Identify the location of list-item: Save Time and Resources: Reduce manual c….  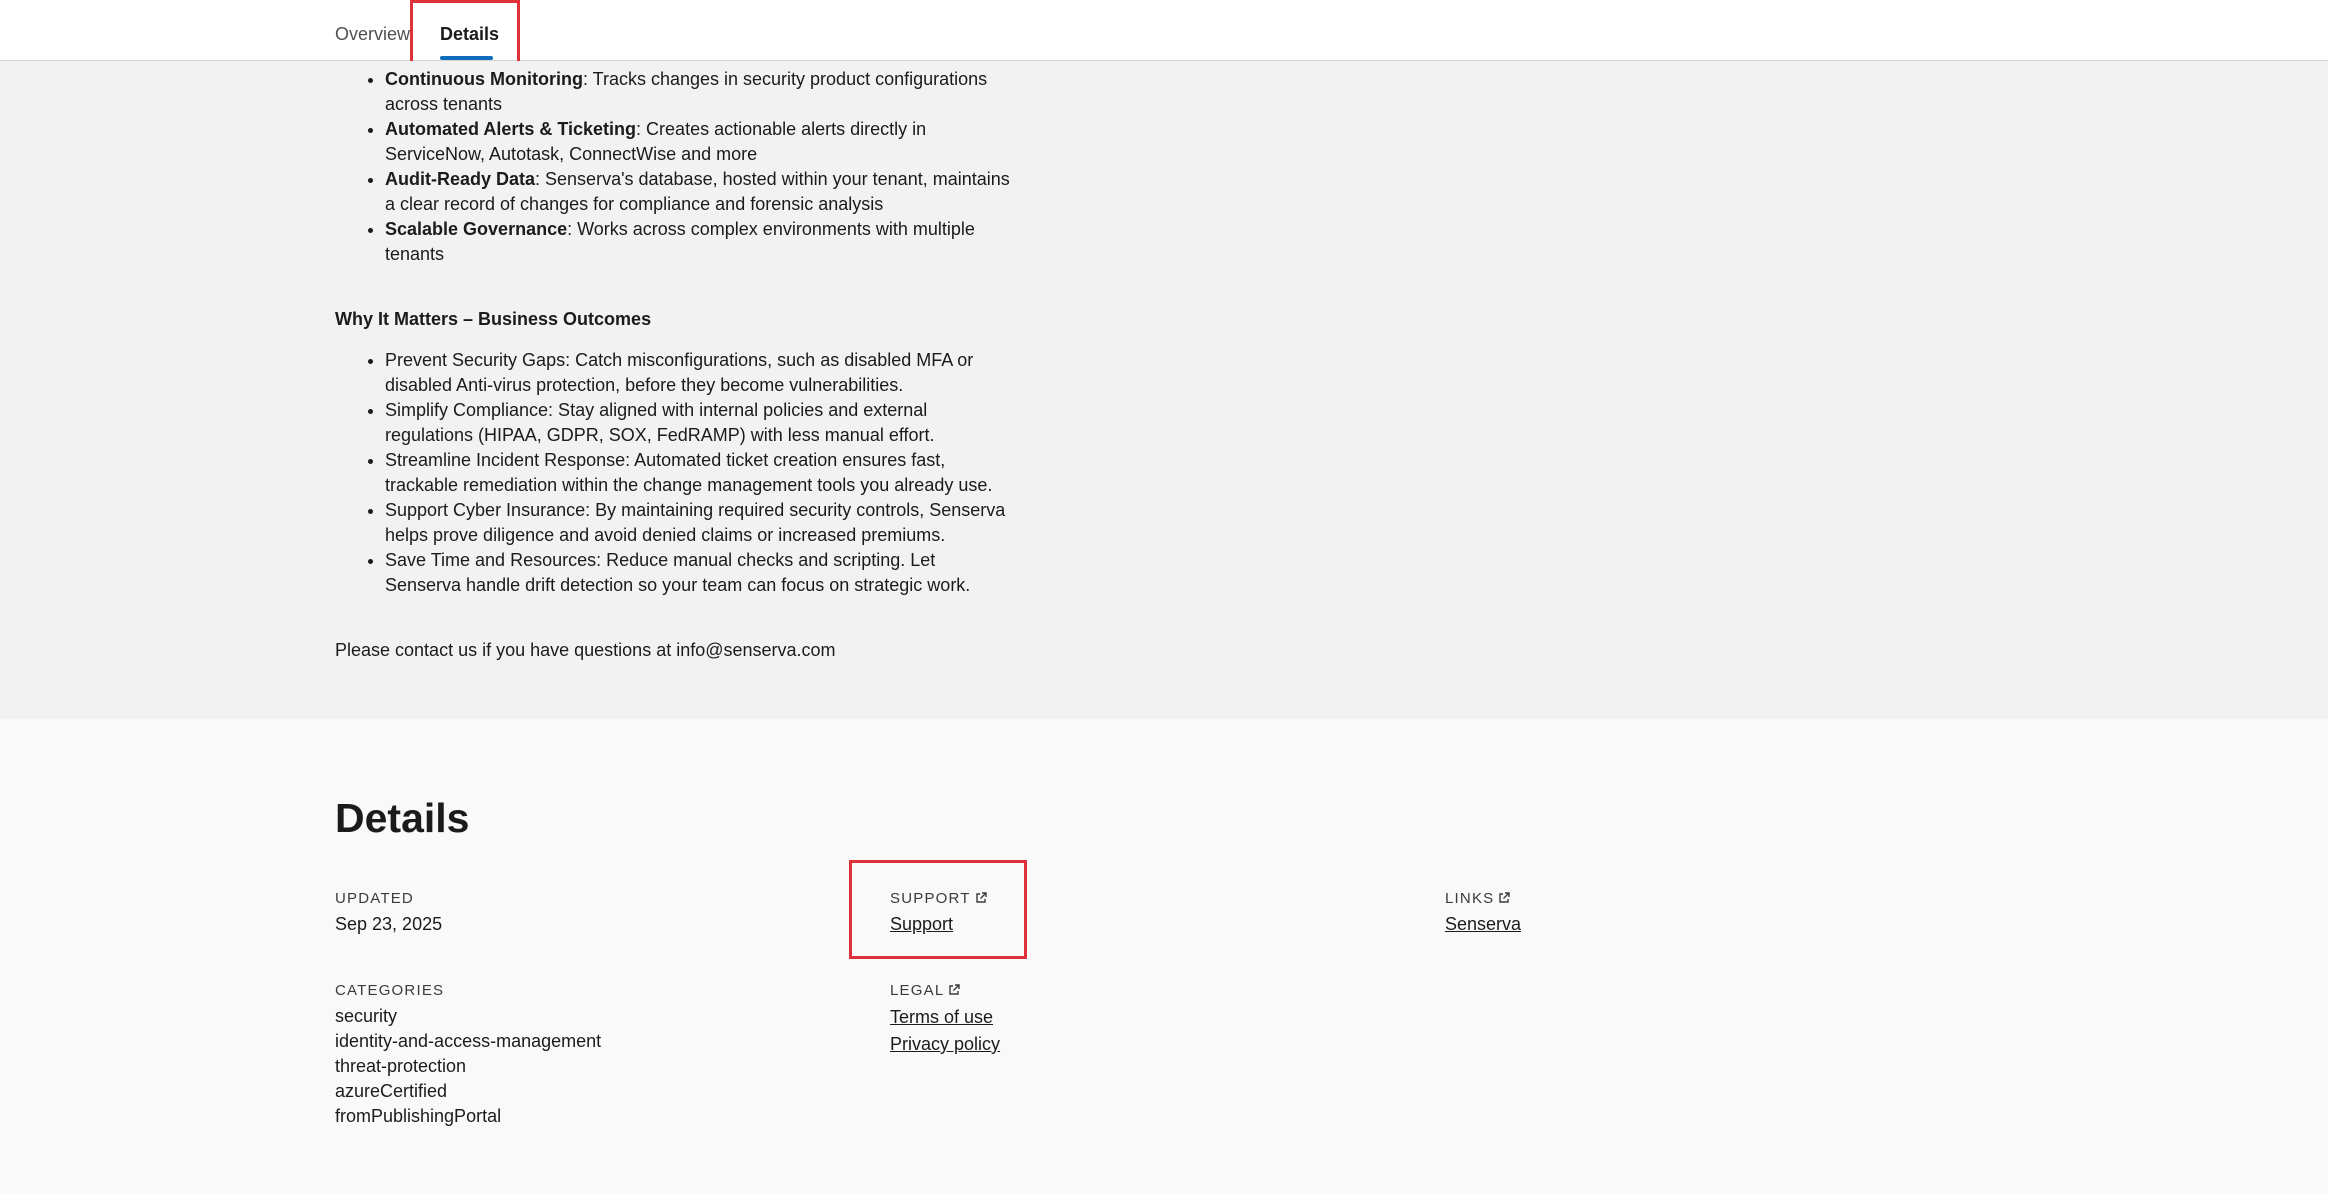
(700, 573).